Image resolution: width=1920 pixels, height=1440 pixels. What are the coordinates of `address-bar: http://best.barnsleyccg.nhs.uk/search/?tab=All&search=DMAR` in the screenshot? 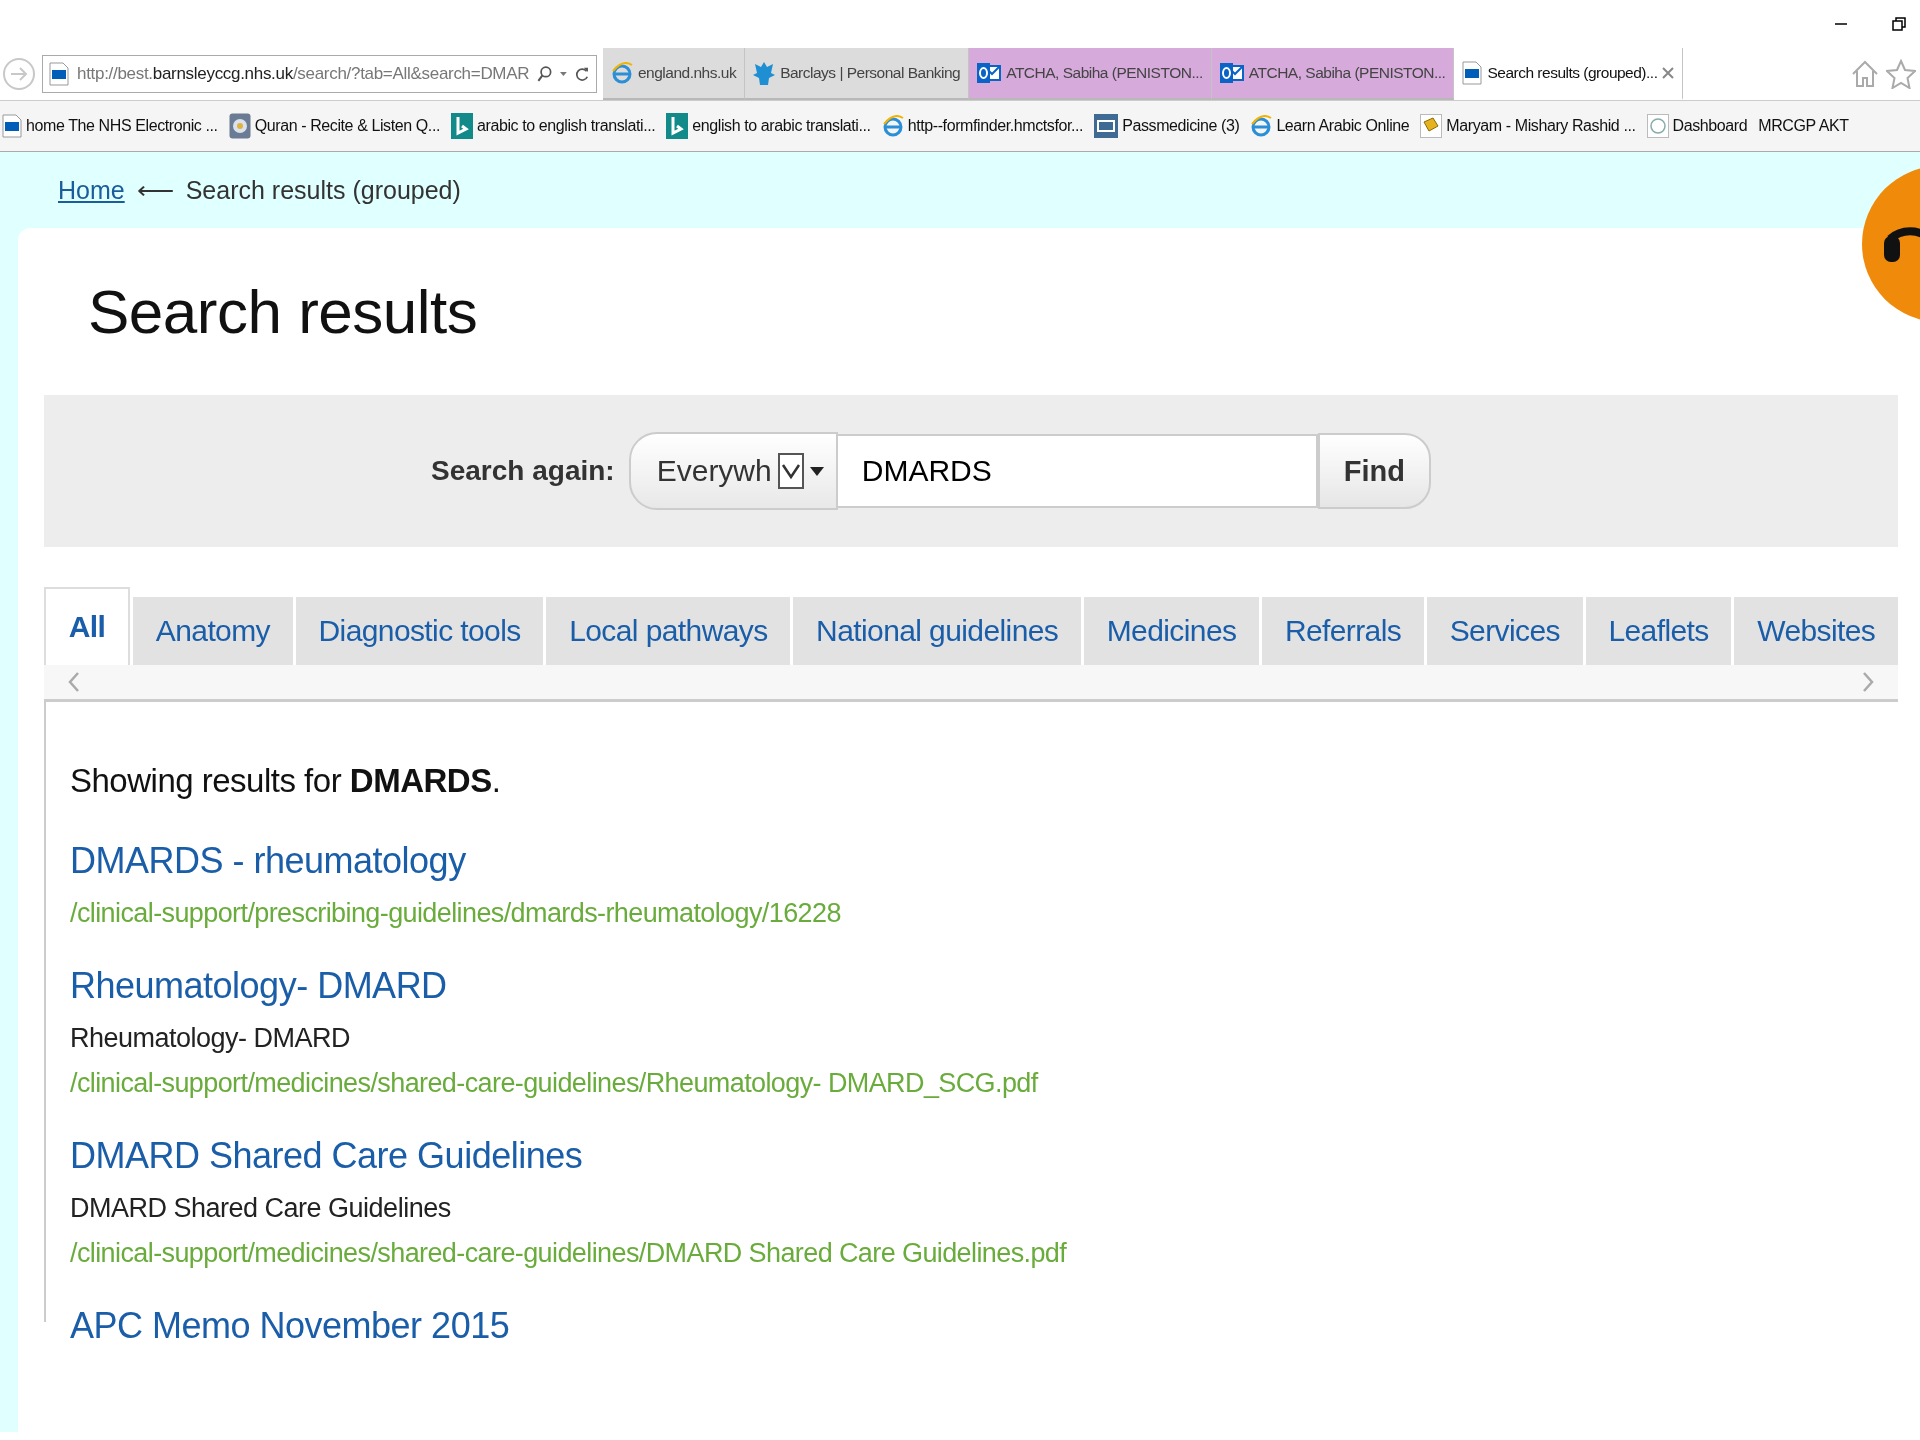 It's located at (319, 74).